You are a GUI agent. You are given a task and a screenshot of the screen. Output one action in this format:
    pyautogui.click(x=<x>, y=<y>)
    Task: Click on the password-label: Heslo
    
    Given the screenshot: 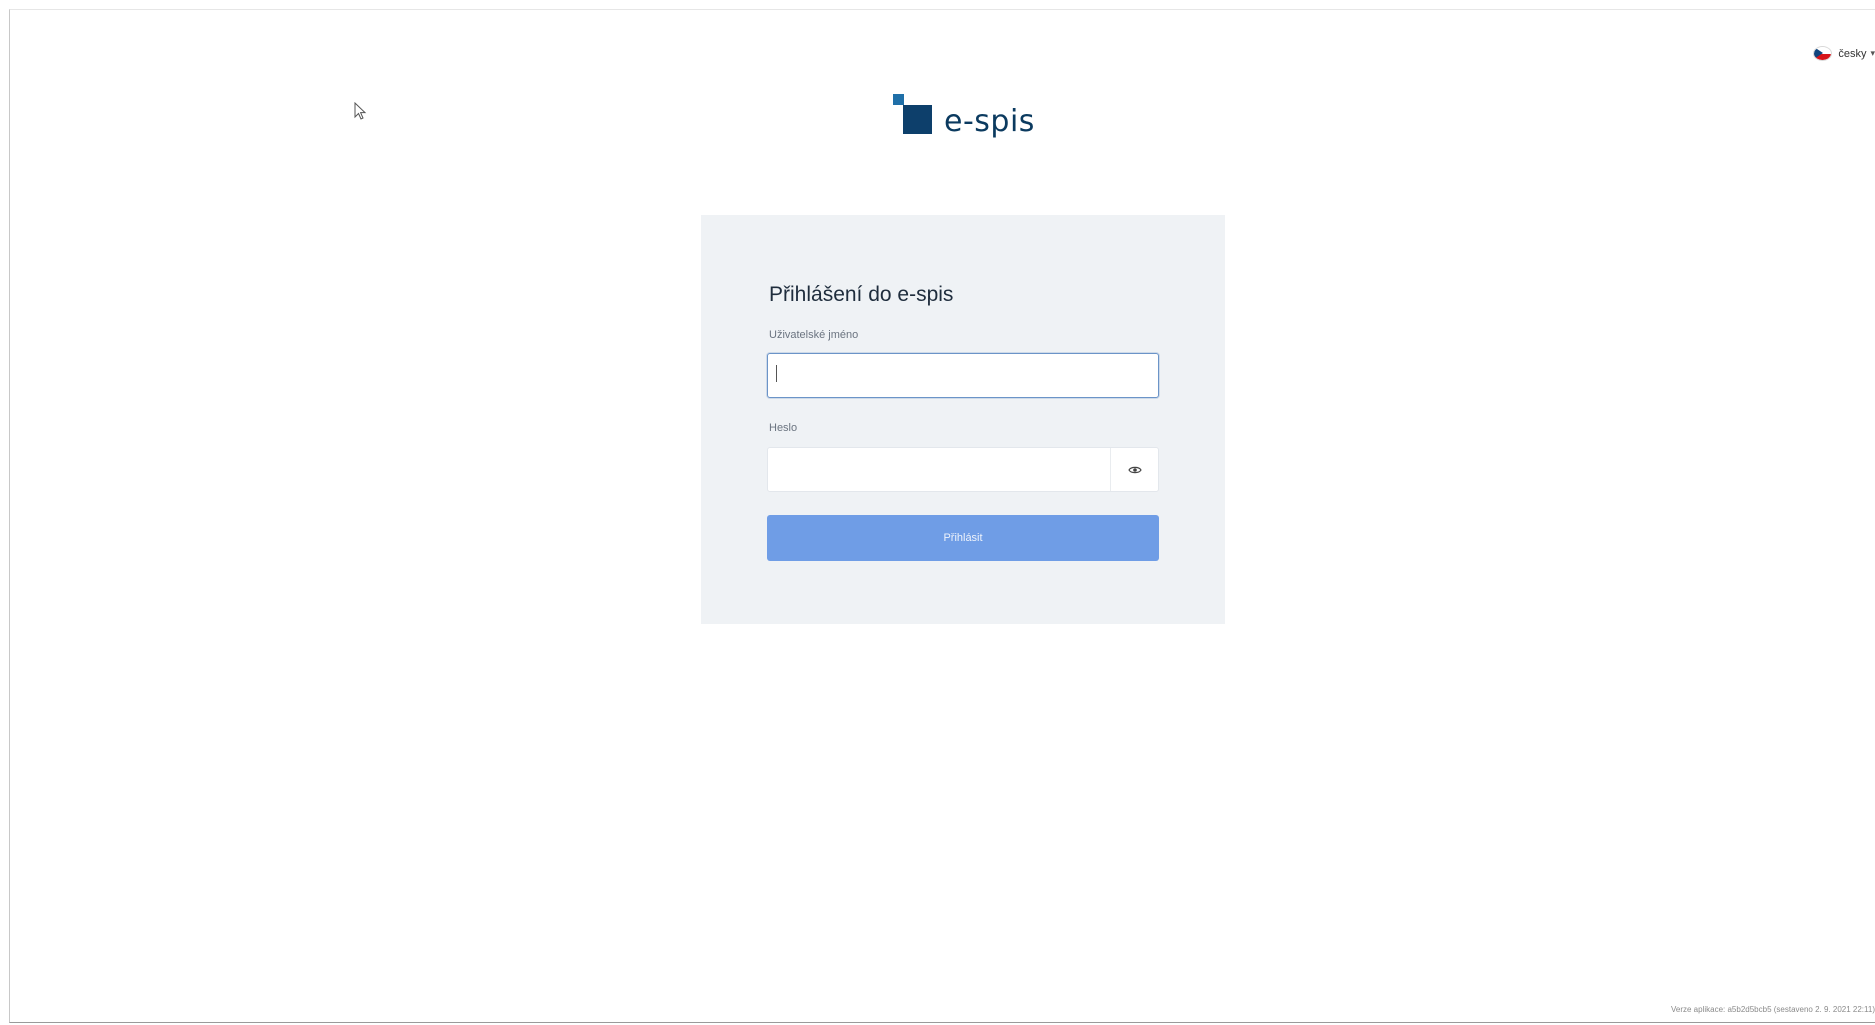 What is the action you would take?
    pyautogui.click(x=783, y=428)
    